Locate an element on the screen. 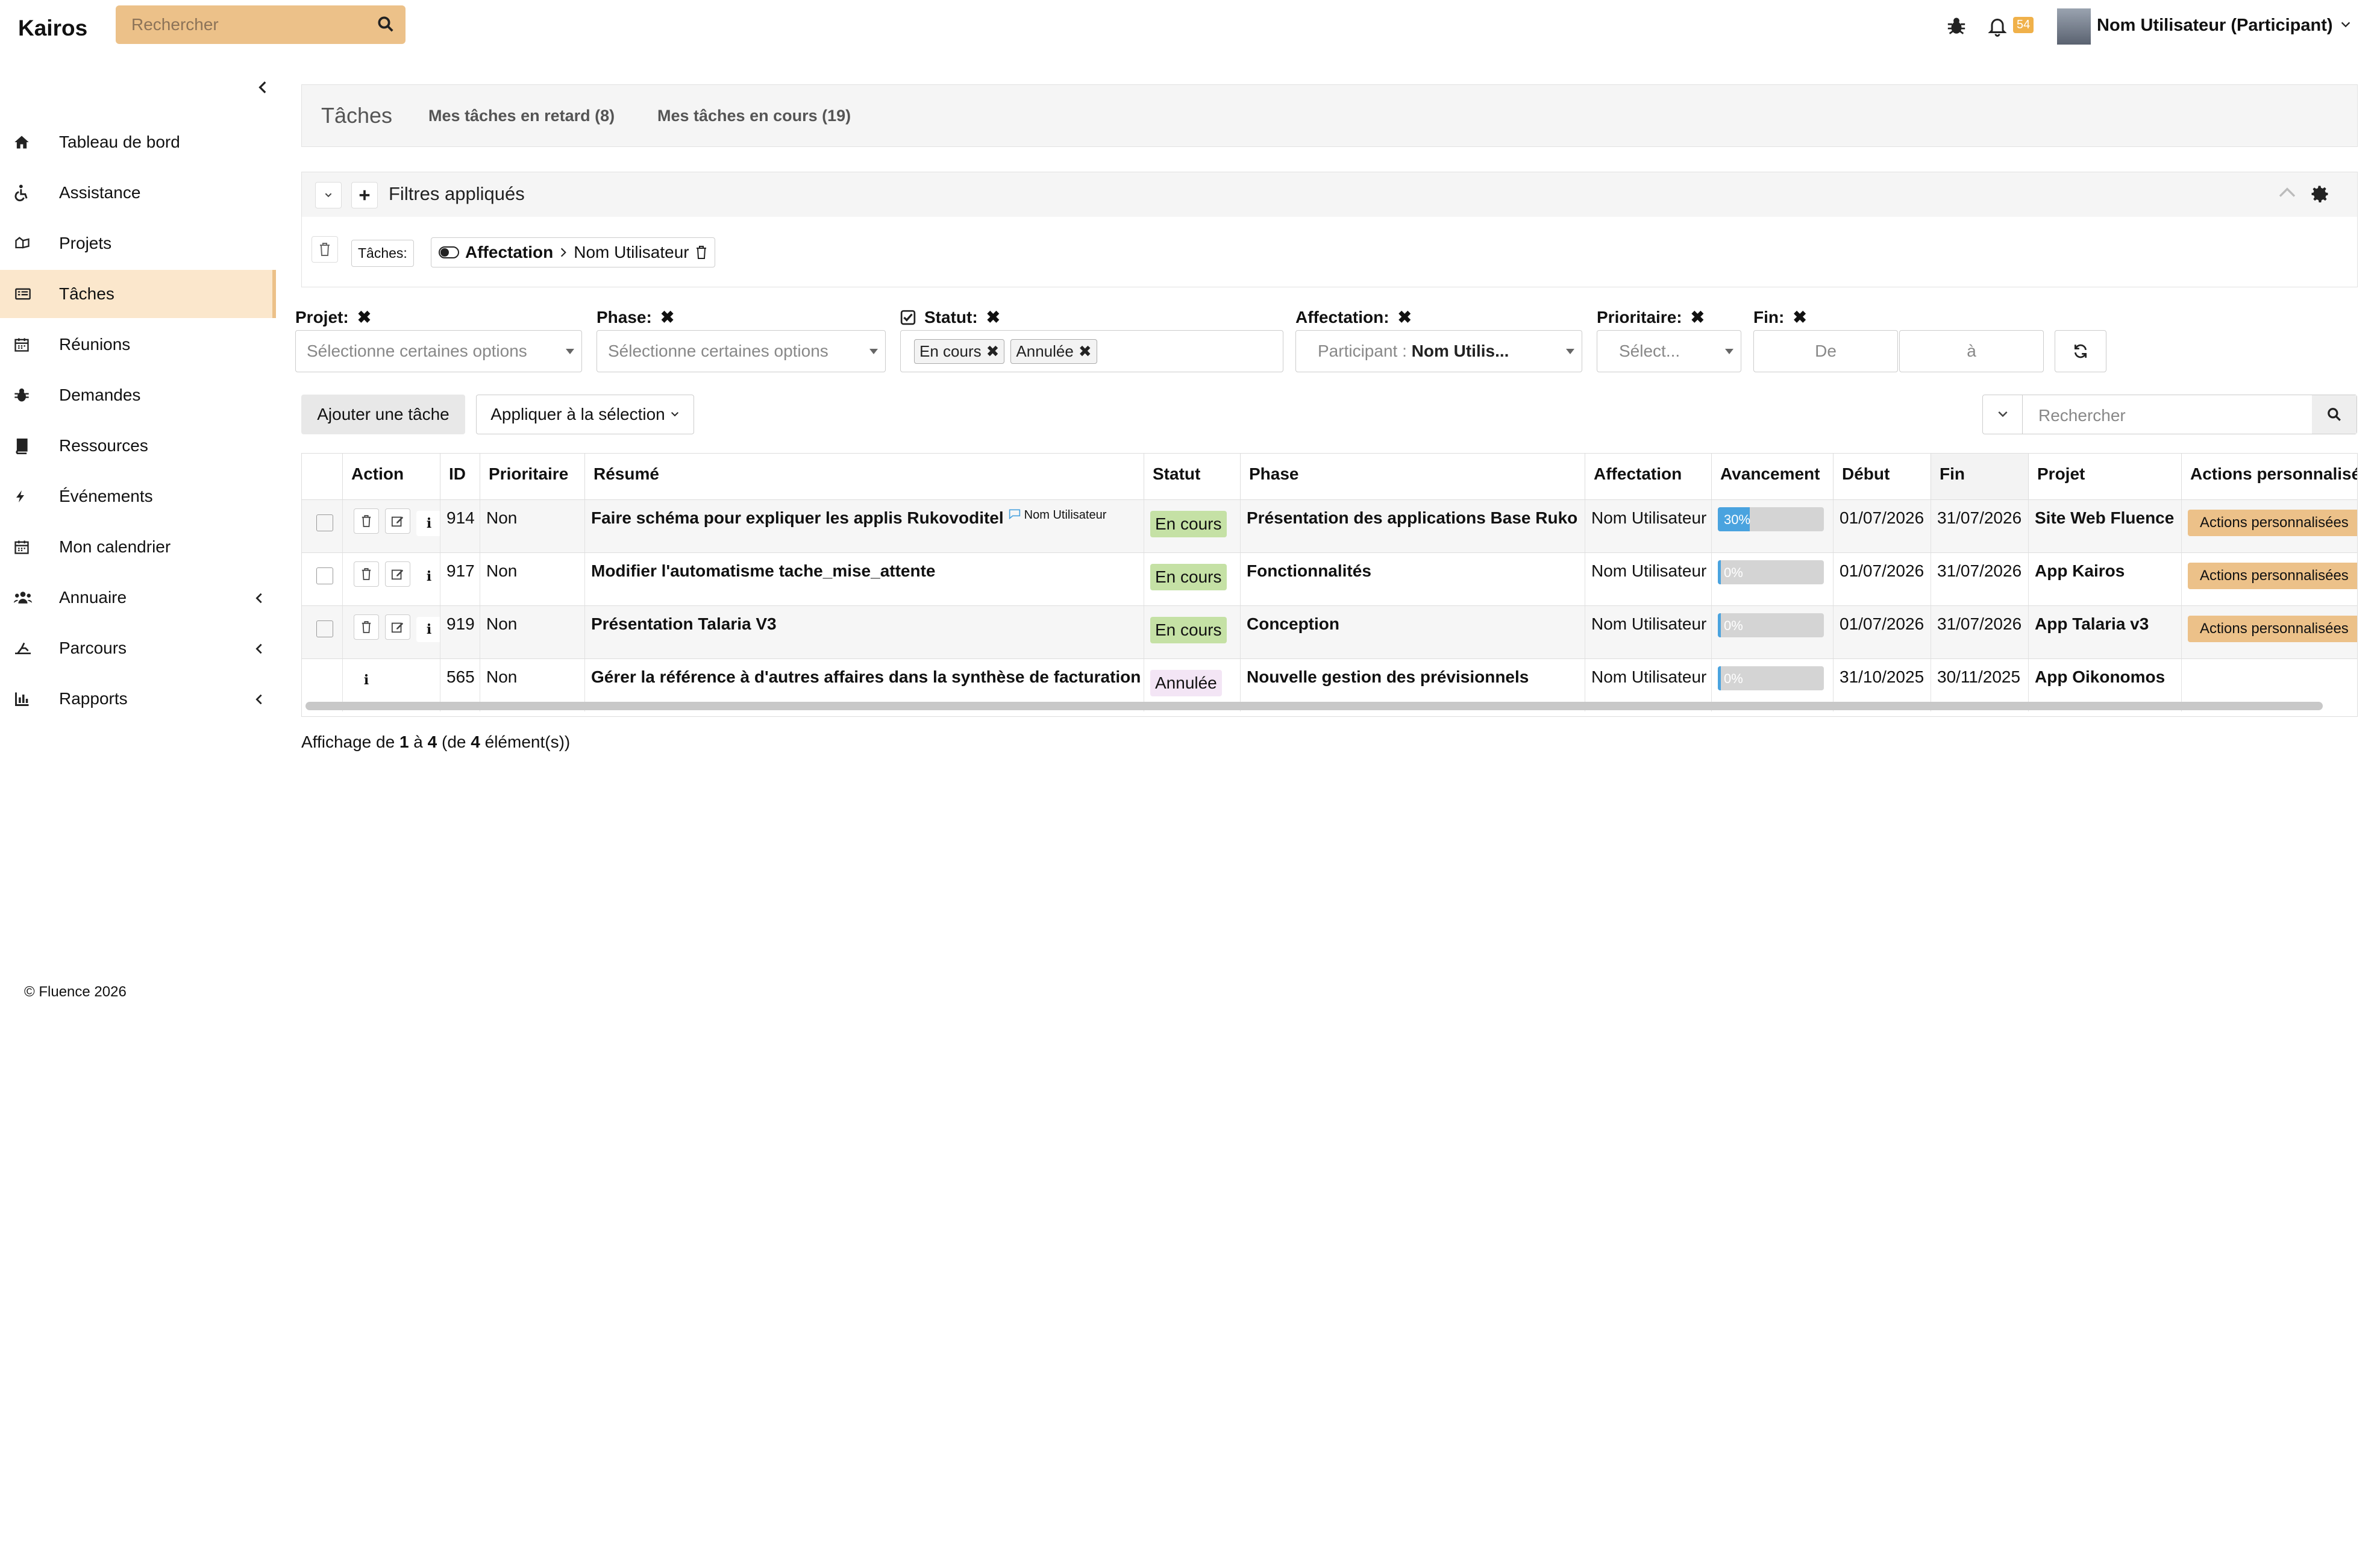 This screenshot has width=2380, height=1559. filter-fin-from: De is located at coordinates (1826, 351).